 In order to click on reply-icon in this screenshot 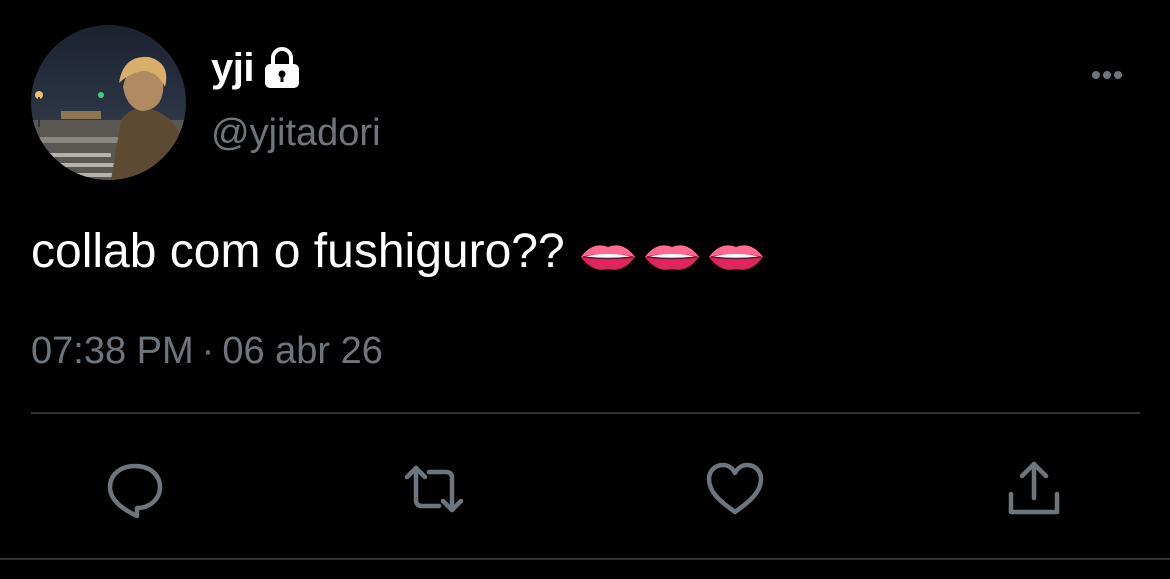, I will do `click(135, 491)`.